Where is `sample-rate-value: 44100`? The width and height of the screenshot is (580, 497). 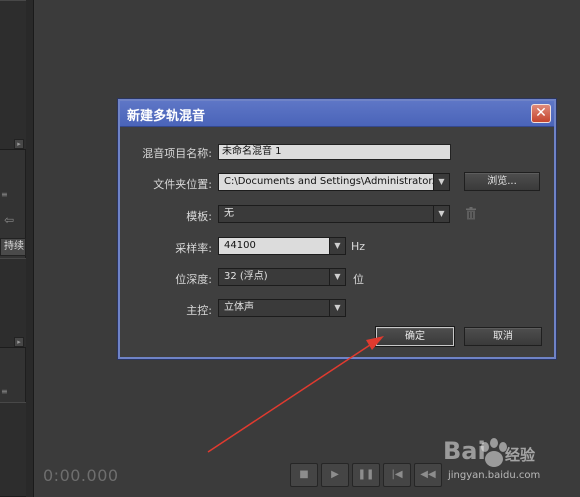 sample-rate-value: 44100 is located at coordinates (240, 245).